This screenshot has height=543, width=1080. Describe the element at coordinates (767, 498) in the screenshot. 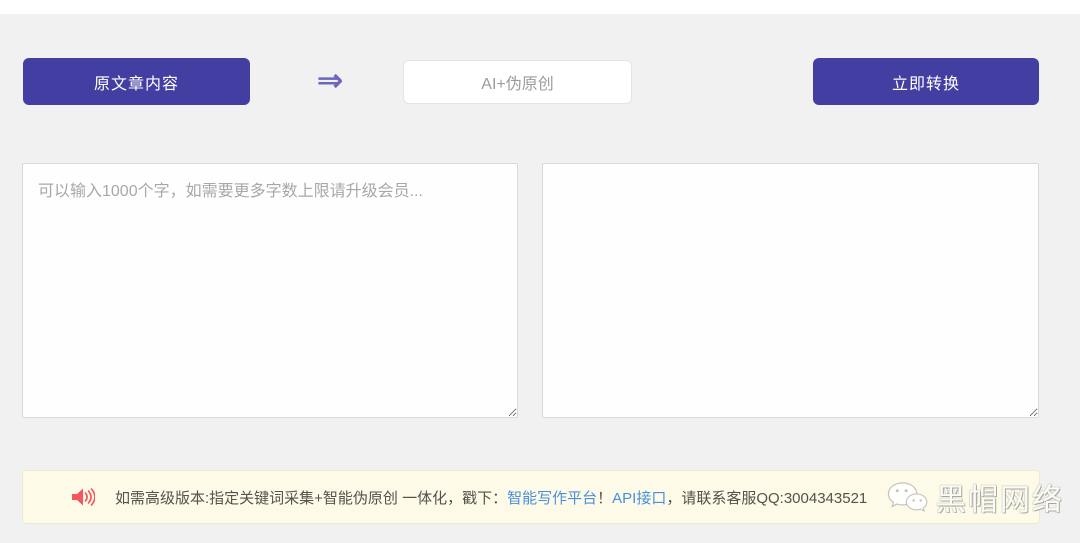

I see `notice-text-after: ，请联系客服QQ:3004343521` at that location.